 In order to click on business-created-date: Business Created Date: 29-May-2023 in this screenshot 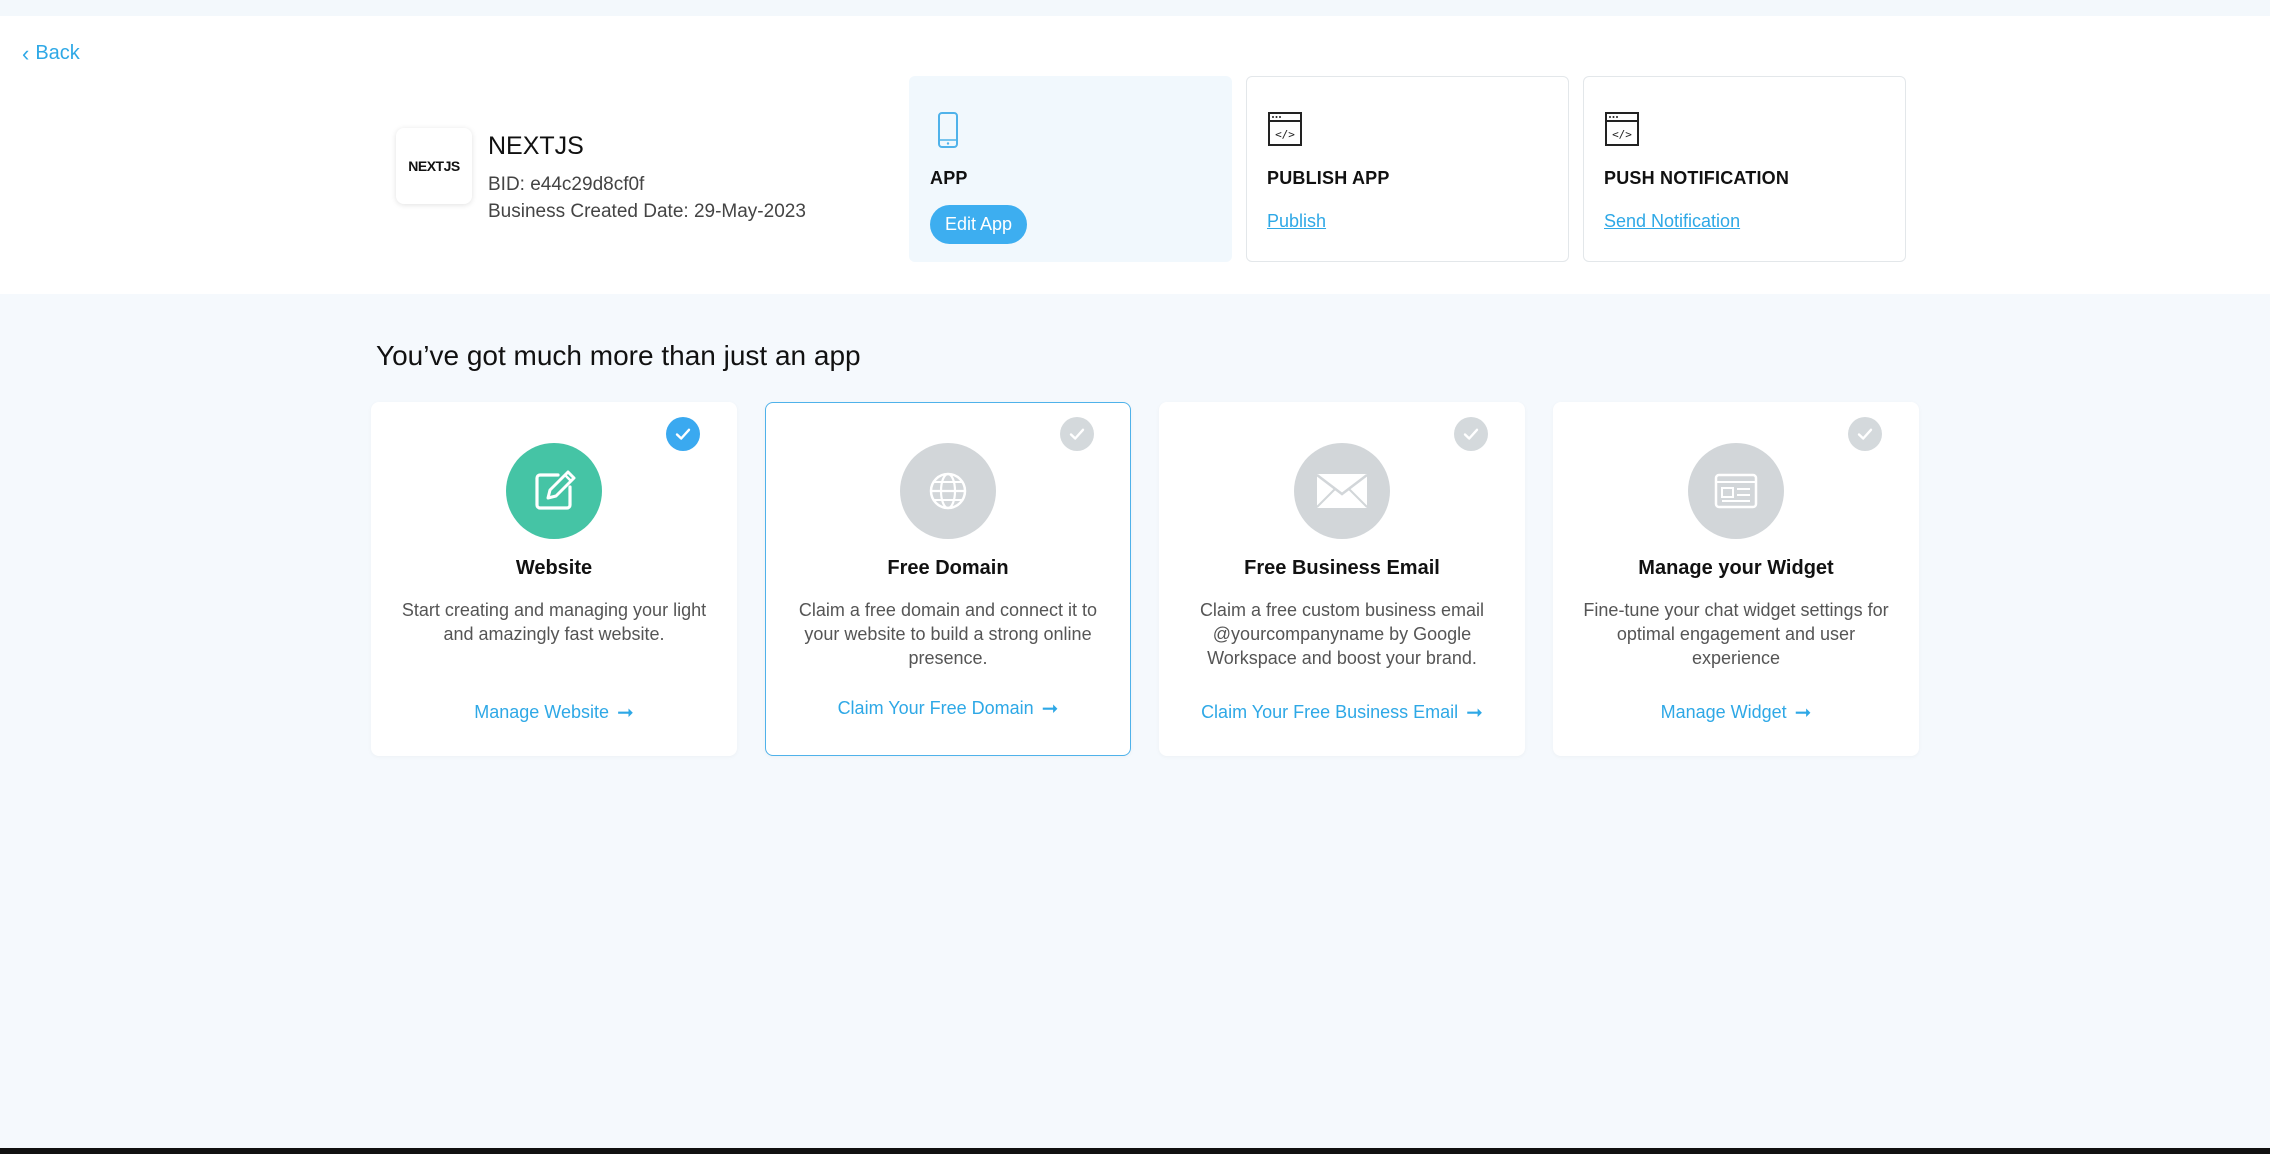, I will do `click(647, 211)`.